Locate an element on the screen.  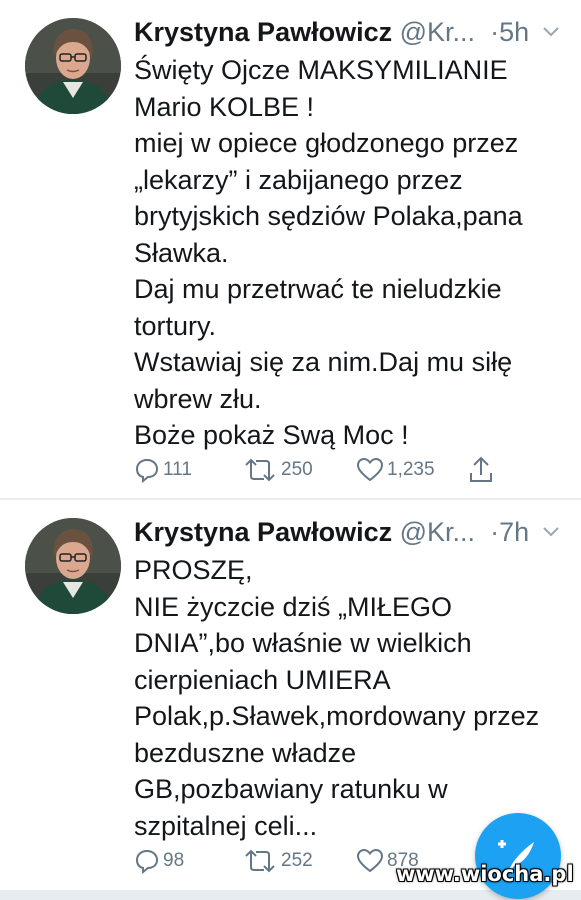
compose-tweet-button is located at coordinates (518, 856).